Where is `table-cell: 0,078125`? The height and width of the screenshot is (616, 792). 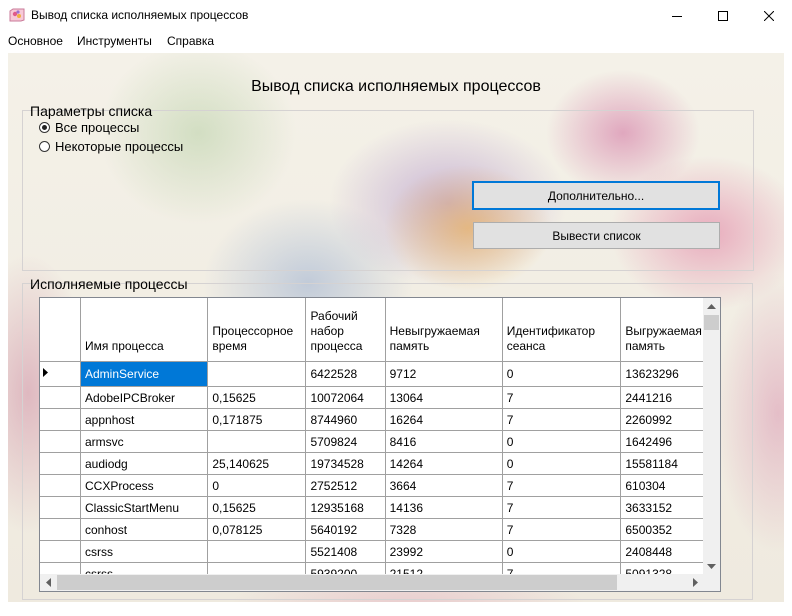 table-cell: 0,078125 is located at coordinates (257, 529).